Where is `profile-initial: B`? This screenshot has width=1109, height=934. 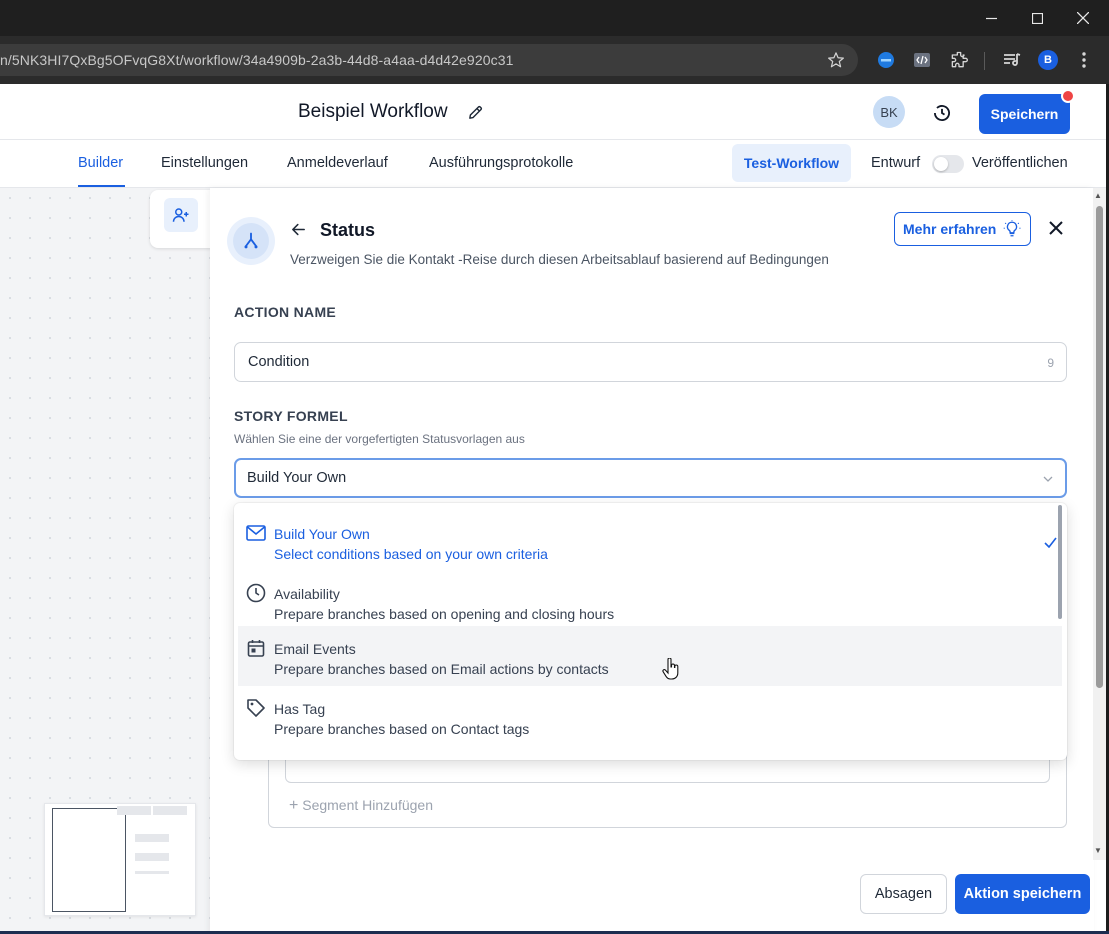 profile-initial: B is located at coordinates (1048, 60).